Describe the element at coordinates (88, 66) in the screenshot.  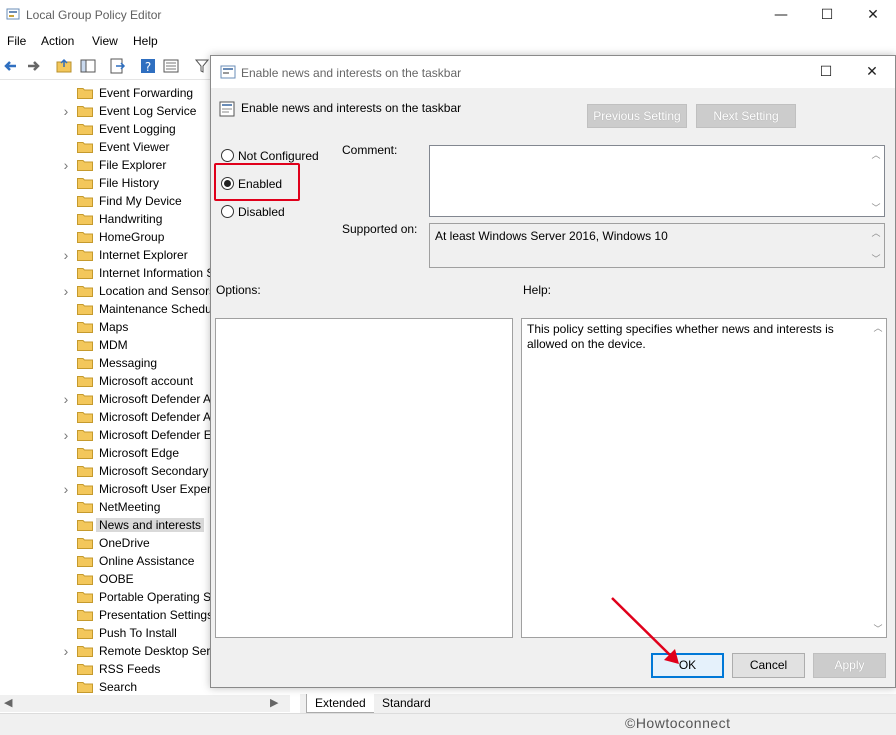
I see `show-hide-tree-icon` at that location.